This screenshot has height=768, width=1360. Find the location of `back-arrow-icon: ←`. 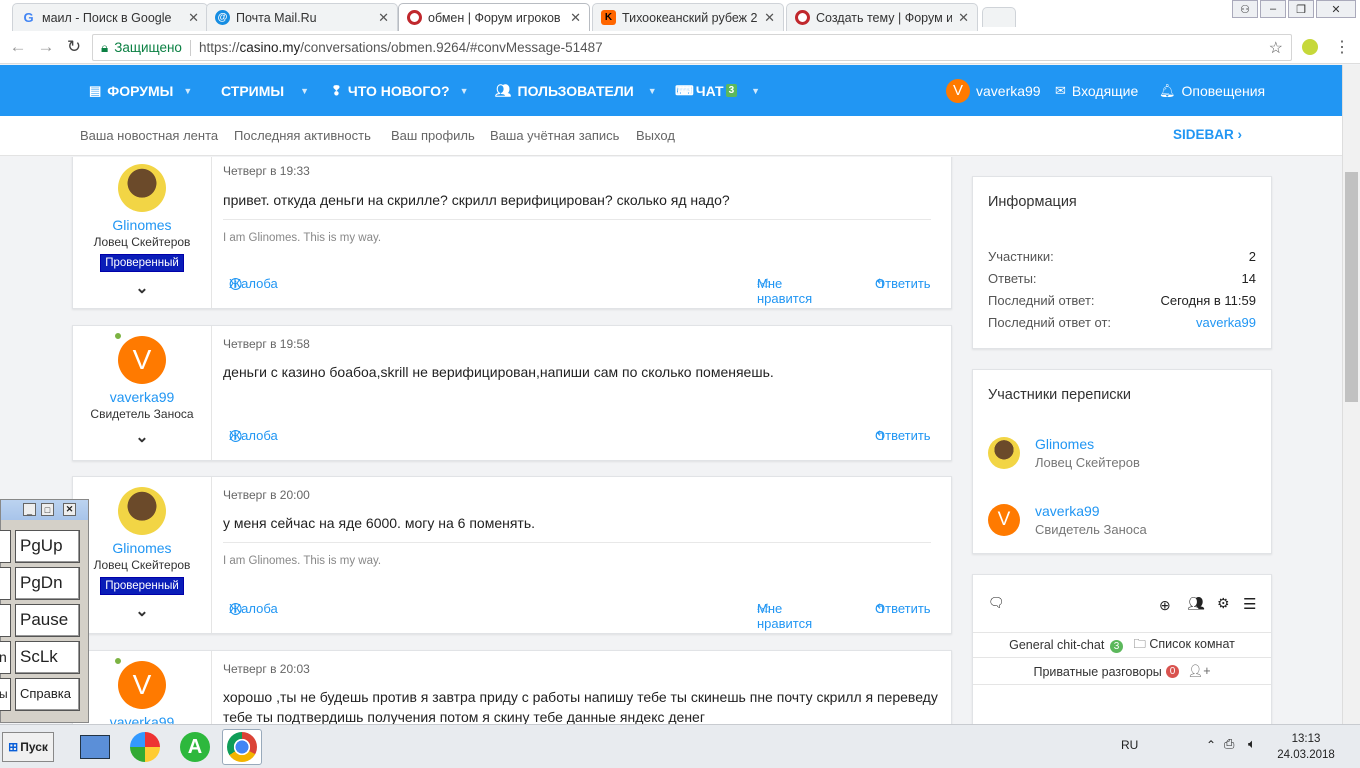

back-arrow-icon: ← is located at coordinates (18, 47).